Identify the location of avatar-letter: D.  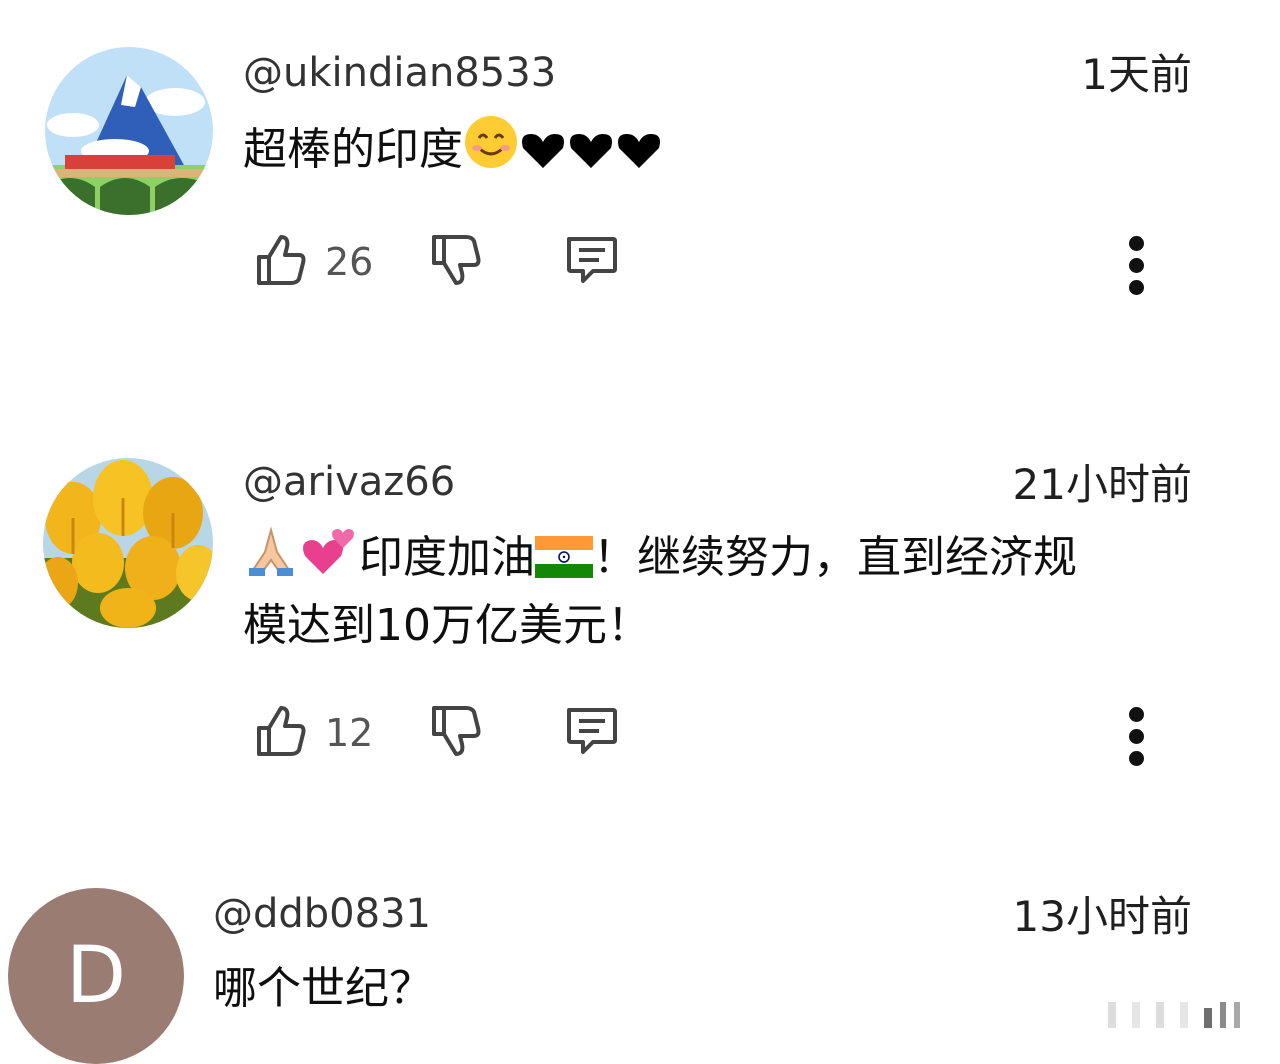
(96, 976).